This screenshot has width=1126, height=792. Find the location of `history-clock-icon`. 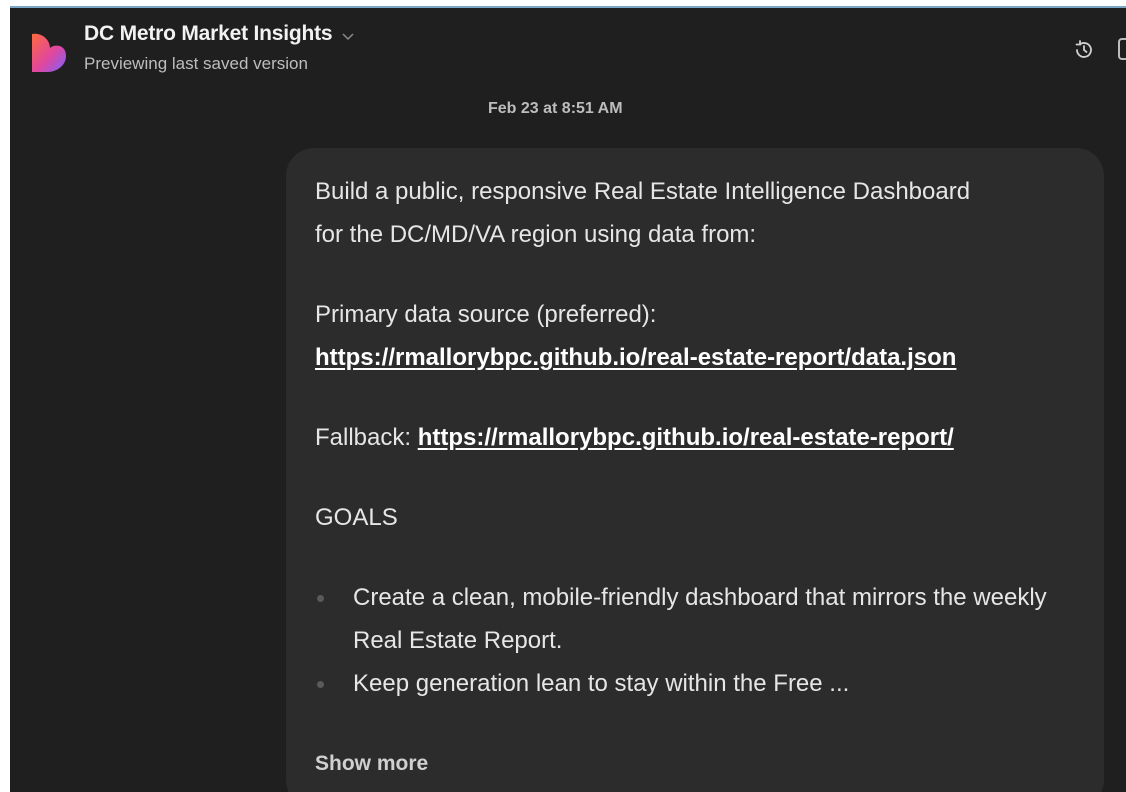

history-clock-icon is located at coordinates (1084, 50).